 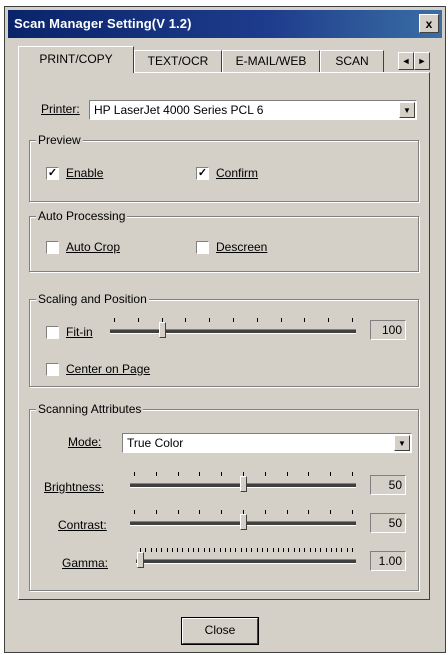 I want to click on preview-group-title: Preview, so click(x=59, y=140).